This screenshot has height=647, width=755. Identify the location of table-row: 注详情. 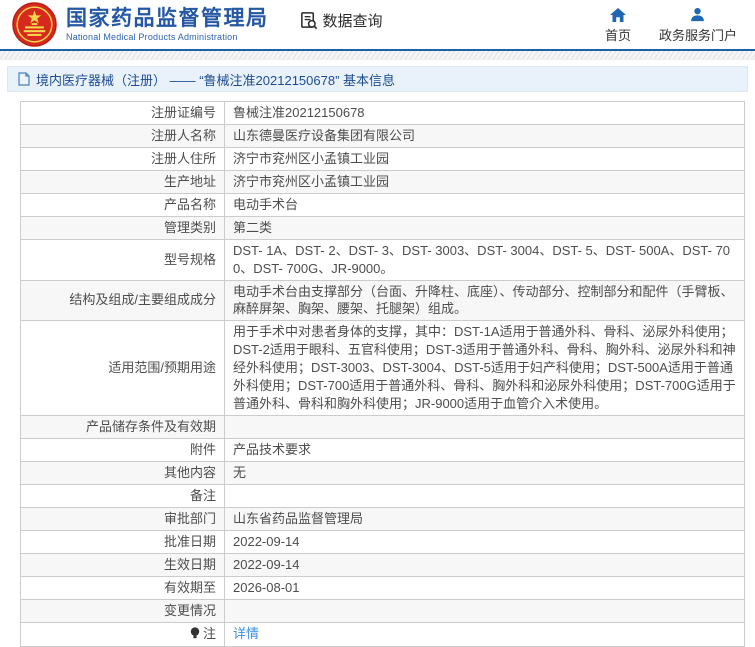
(382, 634).